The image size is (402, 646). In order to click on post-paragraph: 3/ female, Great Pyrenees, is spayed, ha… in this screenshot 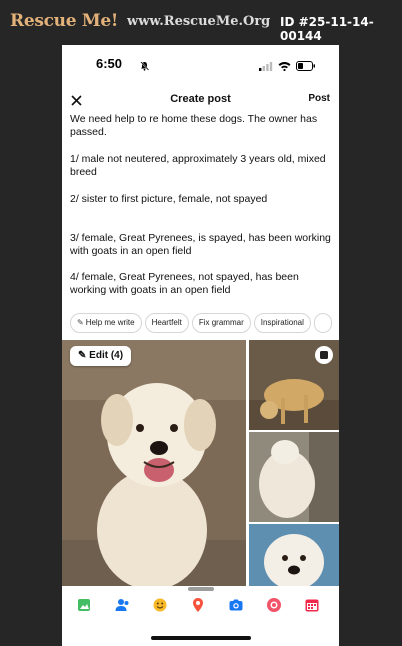, I will do `click(200, 244)`.